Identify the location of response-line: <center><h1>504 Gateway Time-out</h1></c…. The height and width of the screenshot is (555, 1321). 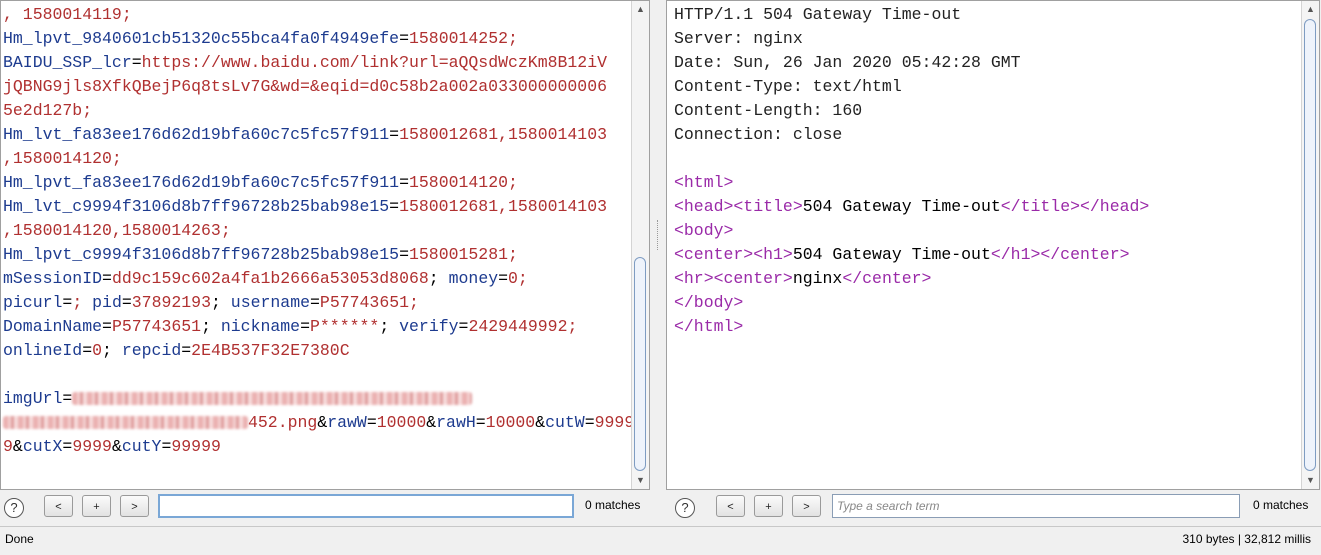
(987, 255).